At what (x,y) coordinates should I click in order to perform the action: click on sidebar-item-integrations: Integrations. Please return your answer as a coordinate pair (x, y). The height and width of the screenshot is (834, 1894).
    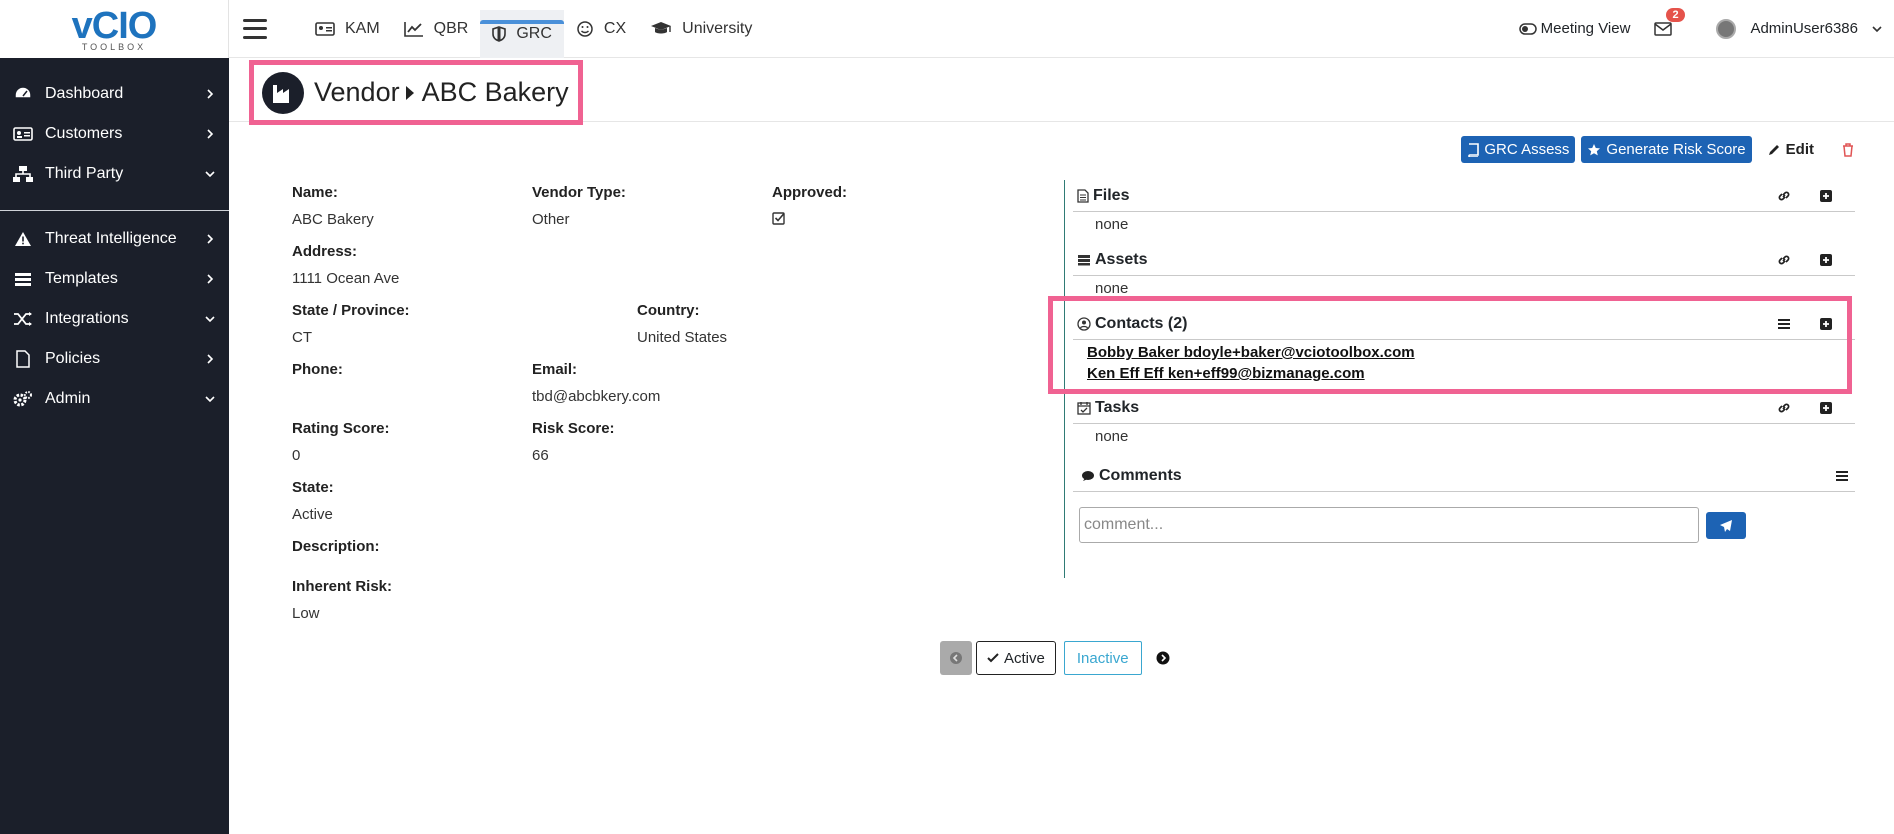
    Looking at the image, I should click on (114, 319).